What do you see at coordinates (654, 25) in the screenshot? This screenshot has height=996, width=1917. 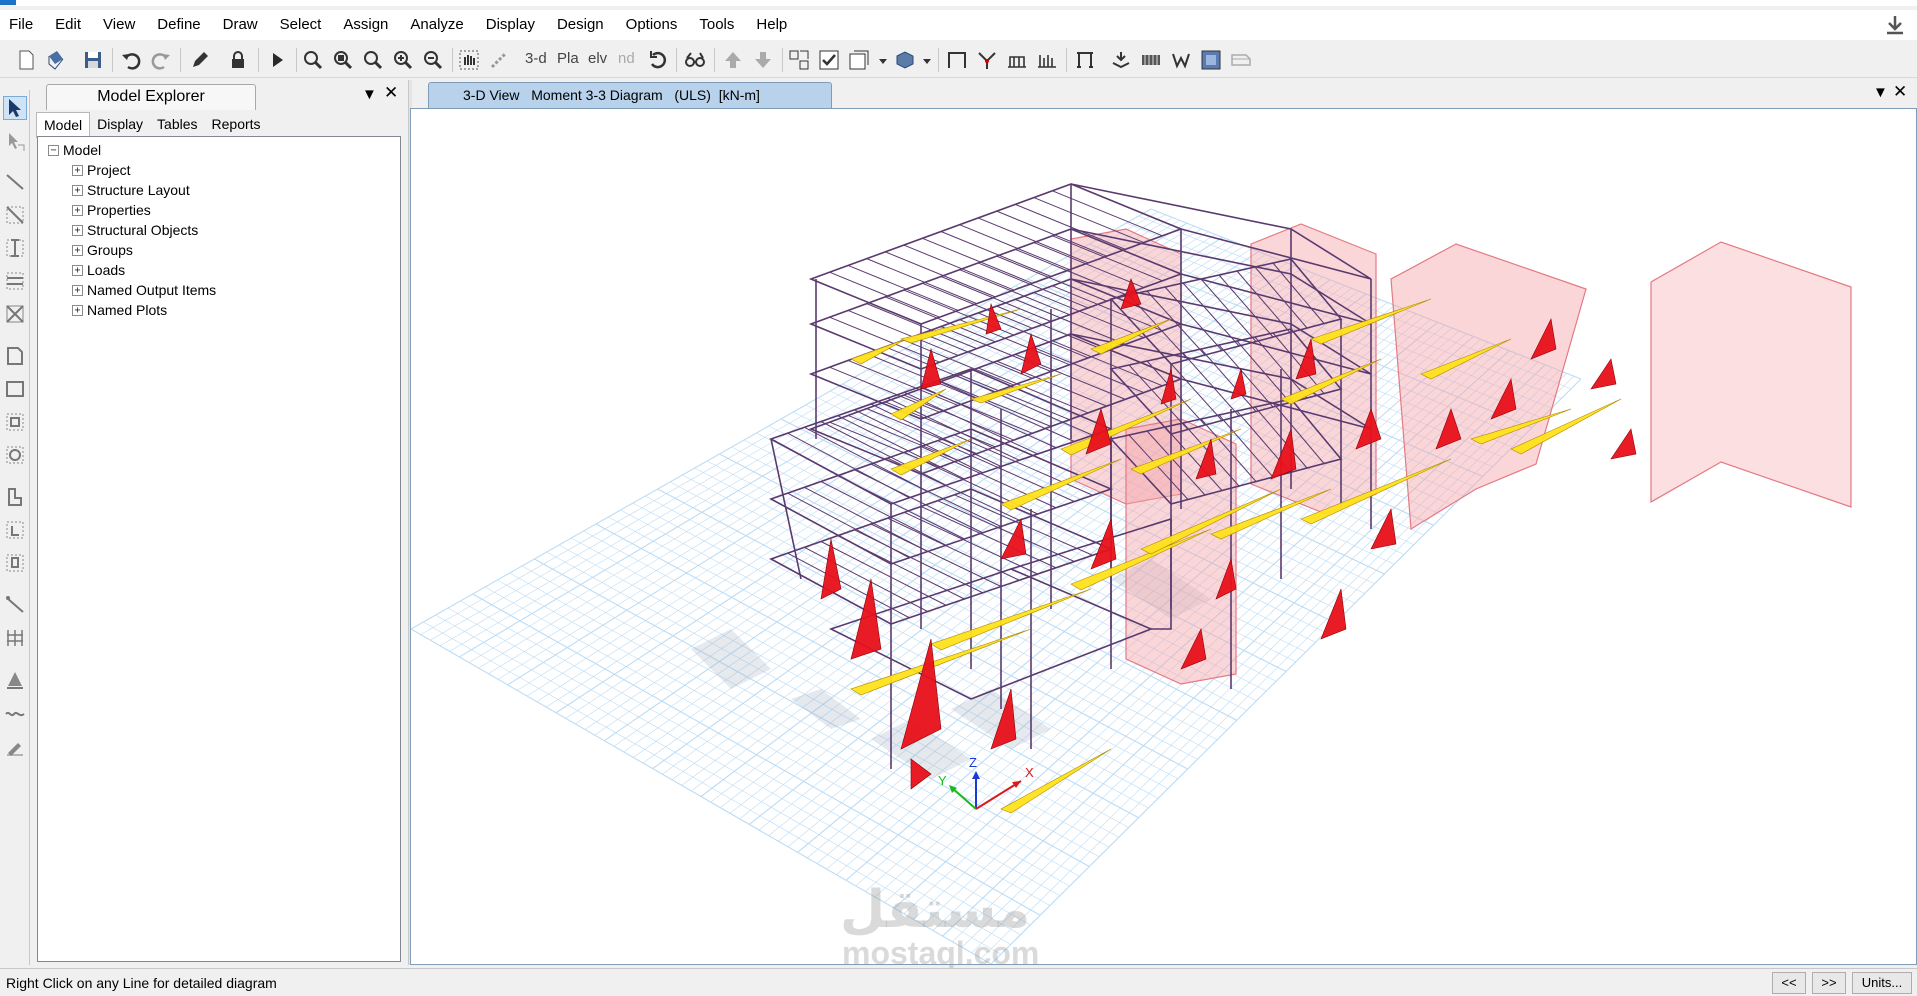 I see `menu-options: Options` at bounding box center [654, 25].